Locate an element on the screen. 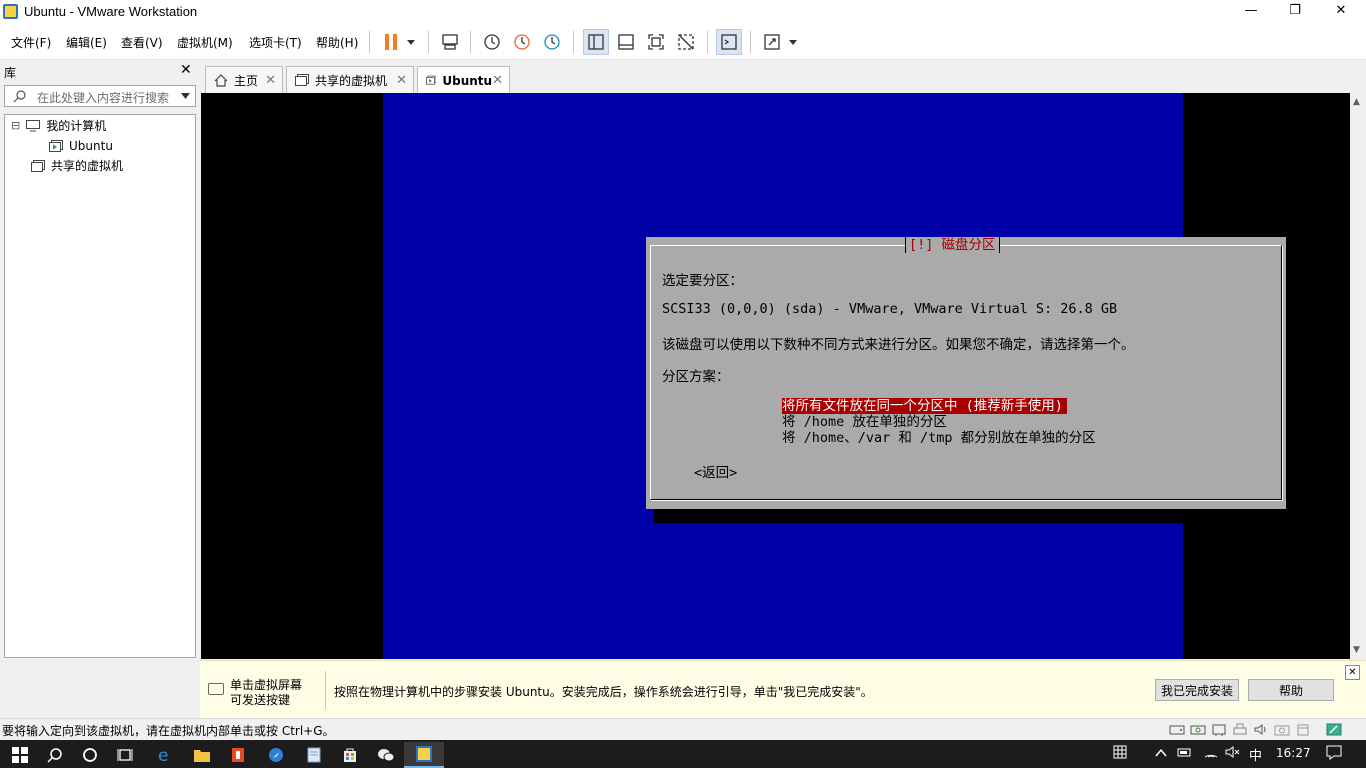  back-button: <返回> is located at coordinates (715, 471).